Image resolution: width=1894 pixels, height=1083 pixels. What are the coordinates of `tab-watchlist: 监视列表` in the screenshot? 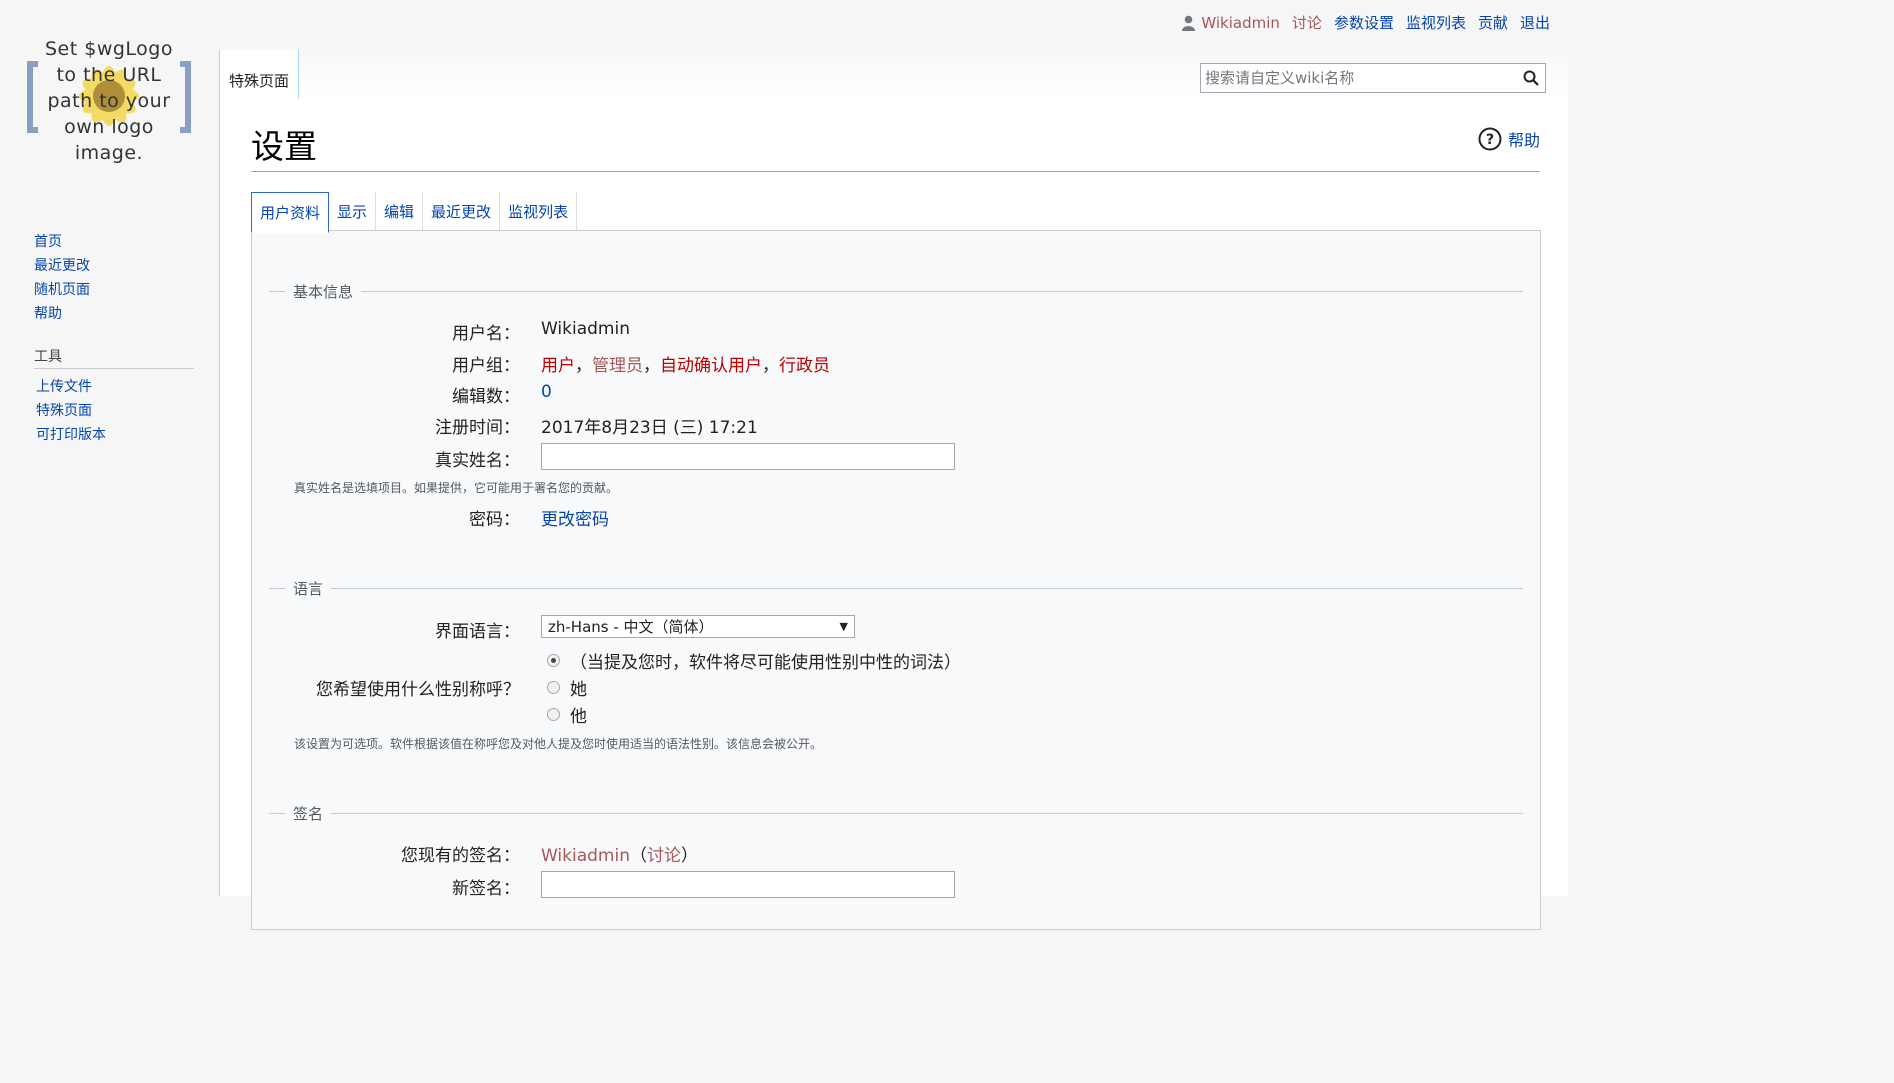 It's located at (539, 211).